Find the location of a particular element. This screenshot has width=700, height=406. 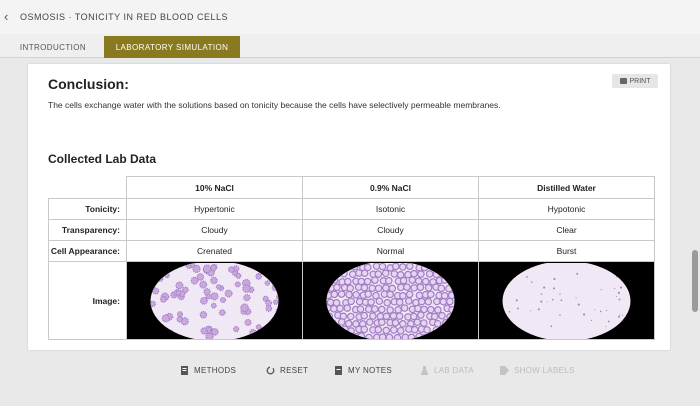

scrollbar-thumb is located at coordinates (695, 281).